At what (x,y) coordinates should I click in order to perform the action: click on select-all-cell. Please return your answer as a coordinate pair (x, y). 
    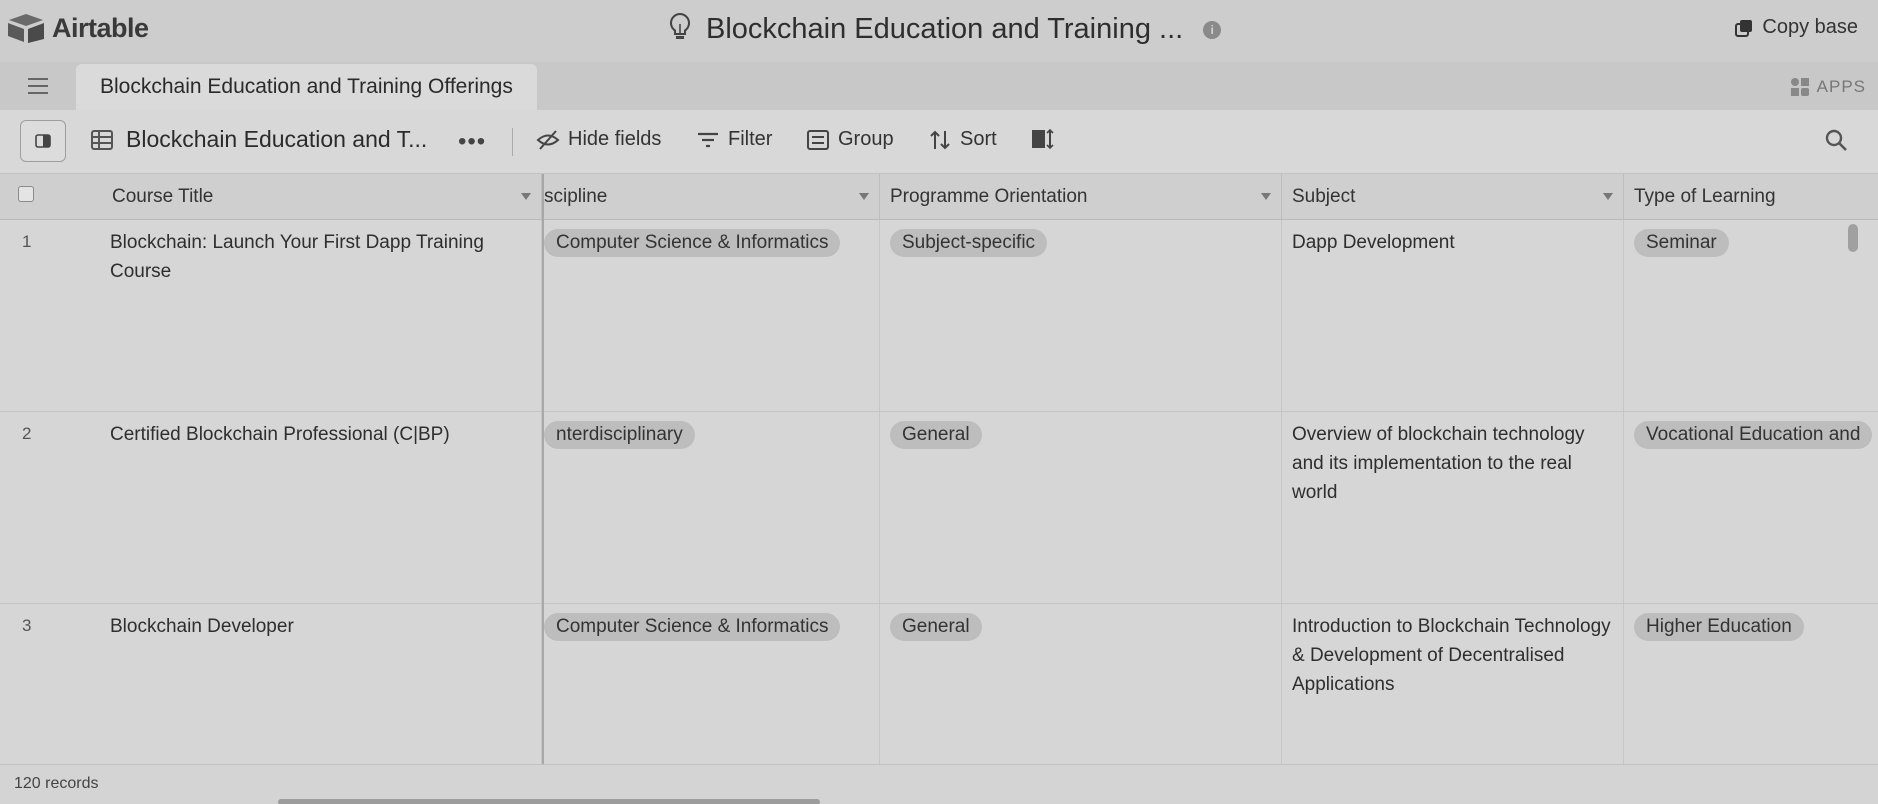
    Looking at the image, I should click on (50, 197).